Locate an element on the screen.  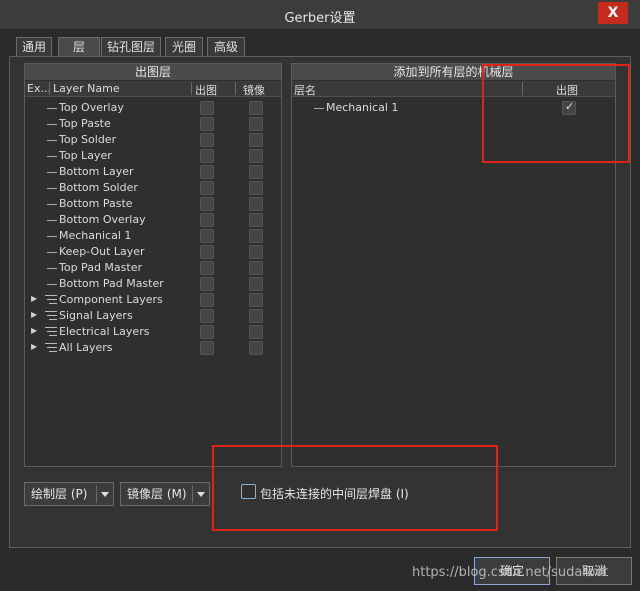
layer-name: Bottom Layer is located at coordinates (96, 171).